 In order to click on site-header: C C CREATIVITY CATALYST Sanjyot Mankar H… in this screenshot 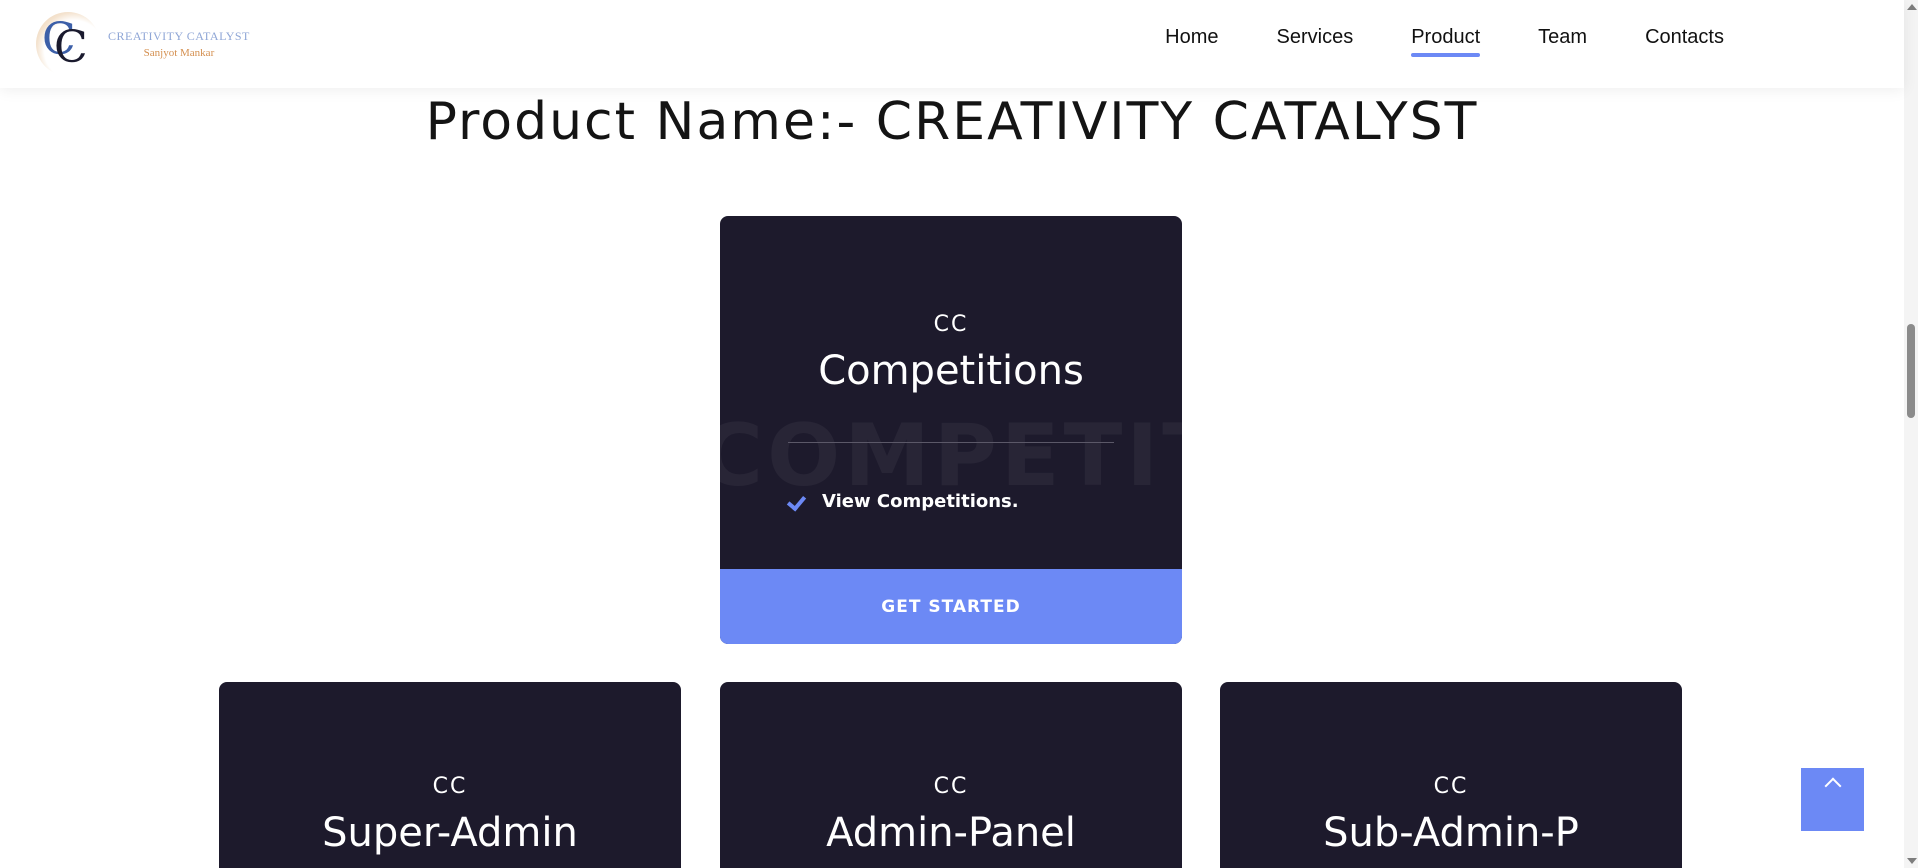, I will do `click(952, 44)`.